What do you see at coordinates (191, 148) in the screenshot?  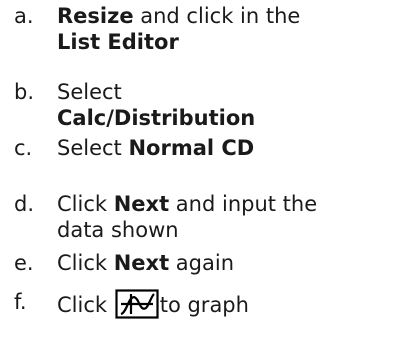 I see `bold-term: Normal CD` at bounding box center [191, 148].